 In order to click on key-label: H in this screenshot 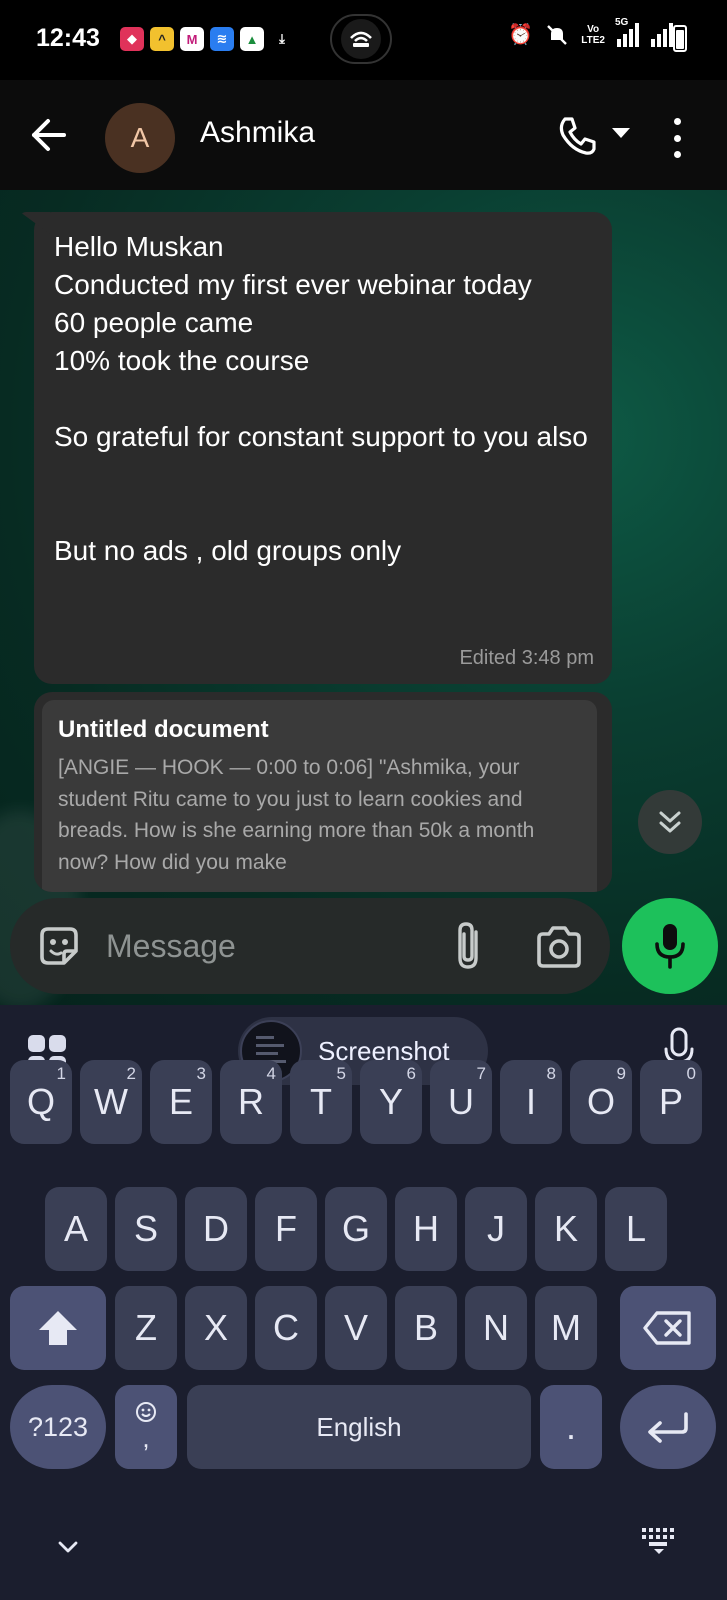, I will do `click(426, 1228)`.